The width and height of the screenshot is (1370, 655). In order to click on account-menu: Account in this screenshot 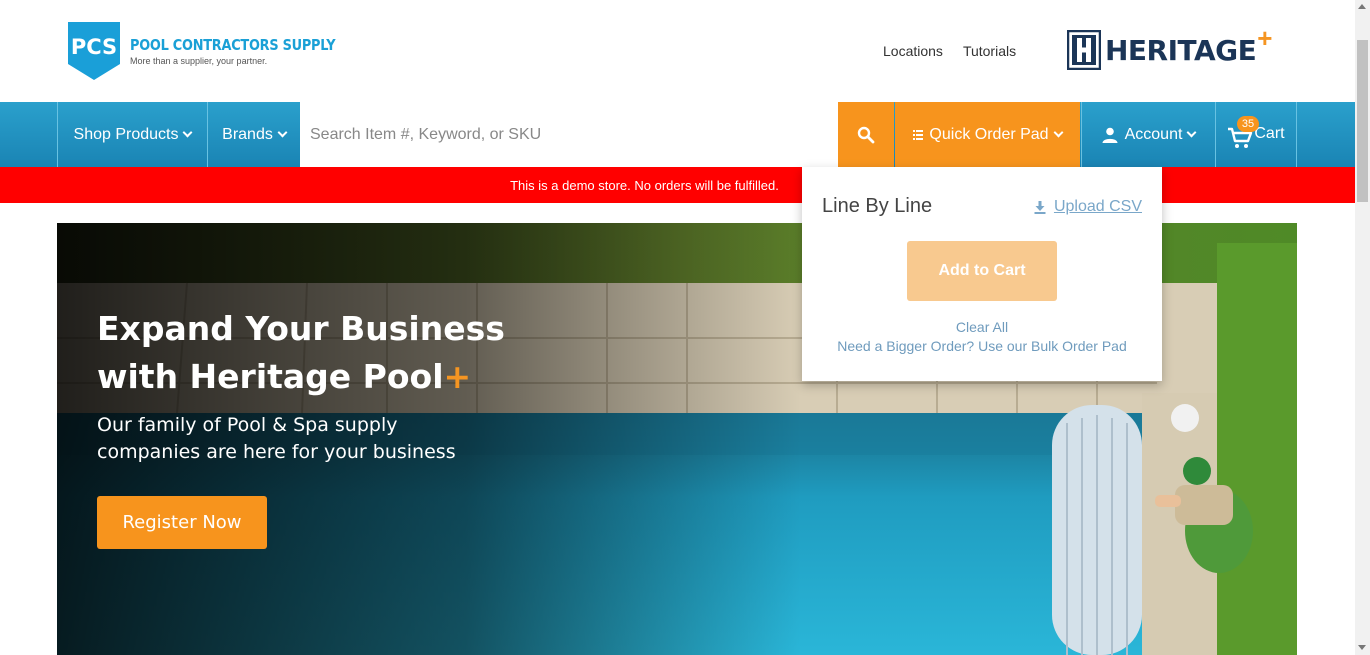, I will do `click(1148, 134)`.